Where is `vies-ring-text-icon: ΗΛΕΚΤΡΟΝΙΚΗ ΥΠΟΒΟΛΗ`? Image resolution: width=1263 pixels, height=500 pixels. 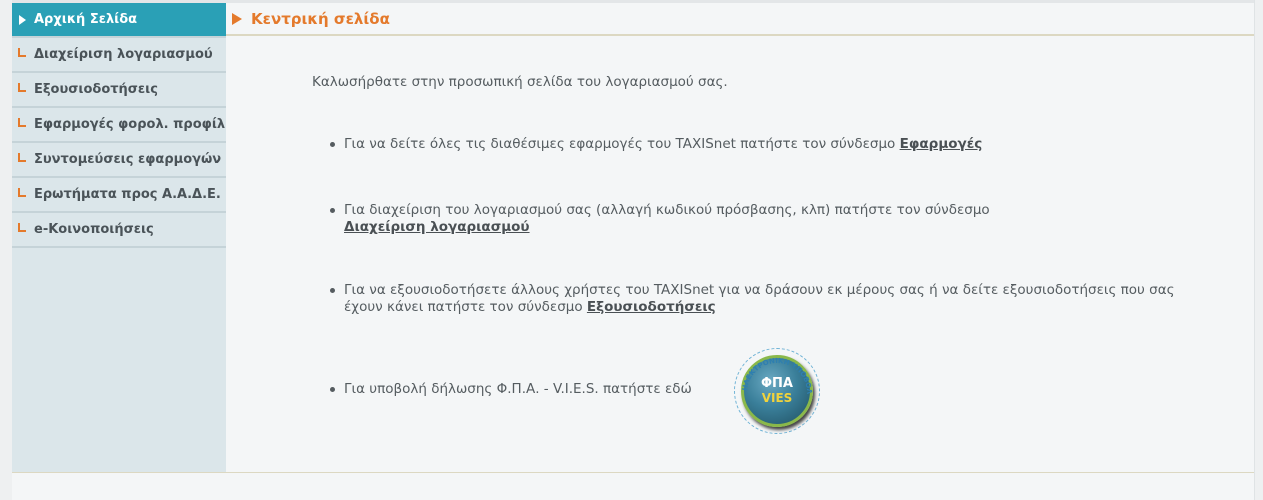
vies-ring-text-icon: ΗΛΕΚΤΡΟΝΙΚΗ ΥΠΟΒΟΛΗ is located at coordinates (774, 372).